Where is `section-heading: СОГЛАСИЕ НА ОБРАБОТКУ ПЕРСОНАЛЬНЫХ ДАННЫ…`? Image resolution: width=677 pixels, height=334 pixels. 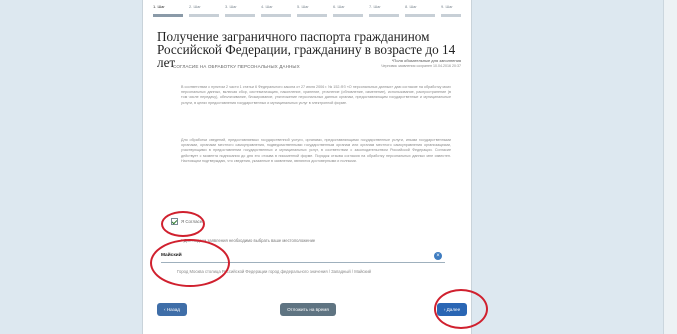
section-heading: СОГЛАСИЕ НА ОБРАБОТКУ ПЕРСОНАЛЬНЫХ ДАННЫ… is located at coordinates (236, 66).